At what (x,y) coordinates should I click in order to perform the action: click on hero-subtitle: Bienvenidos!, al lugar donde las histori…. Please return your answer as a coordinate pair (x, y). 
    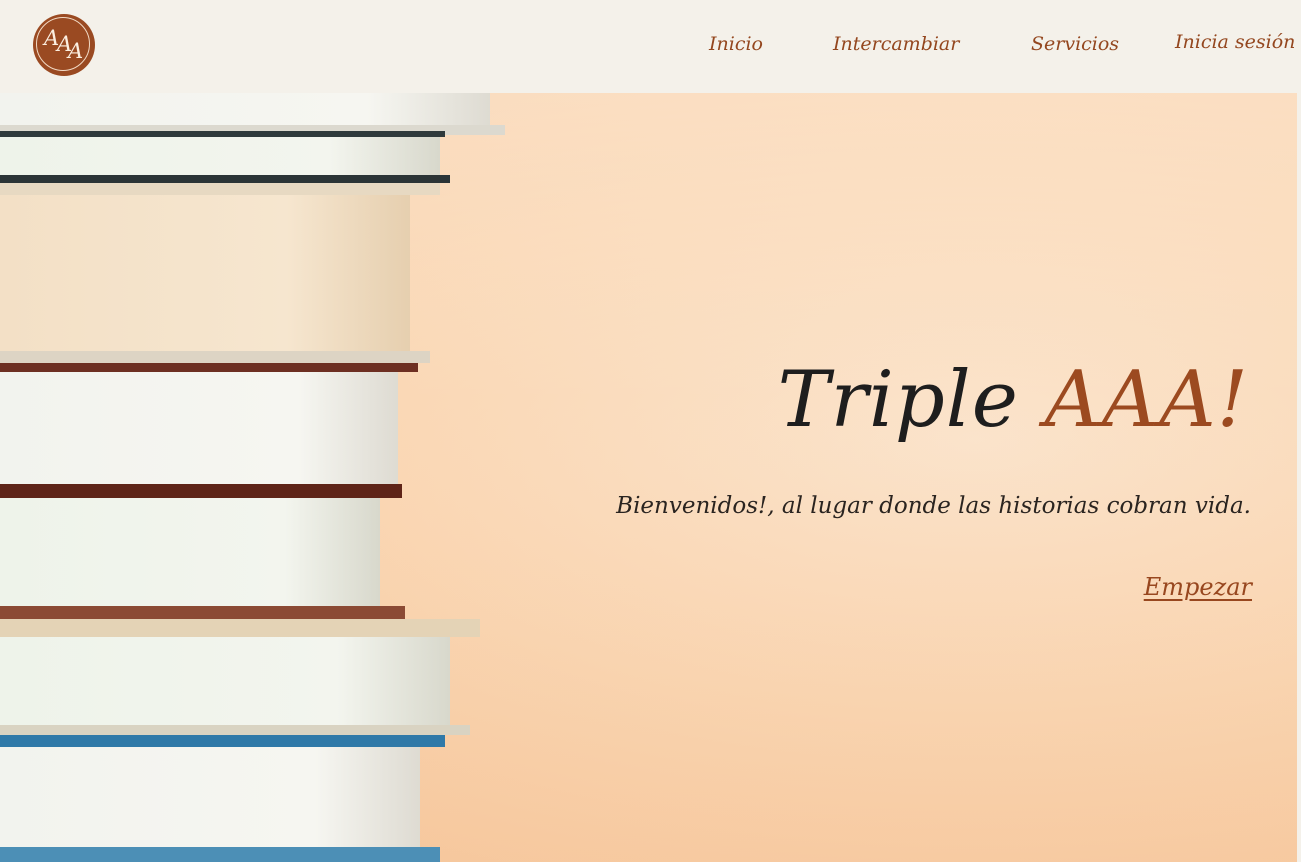
    Looking at the image, I should click on (933, 506).